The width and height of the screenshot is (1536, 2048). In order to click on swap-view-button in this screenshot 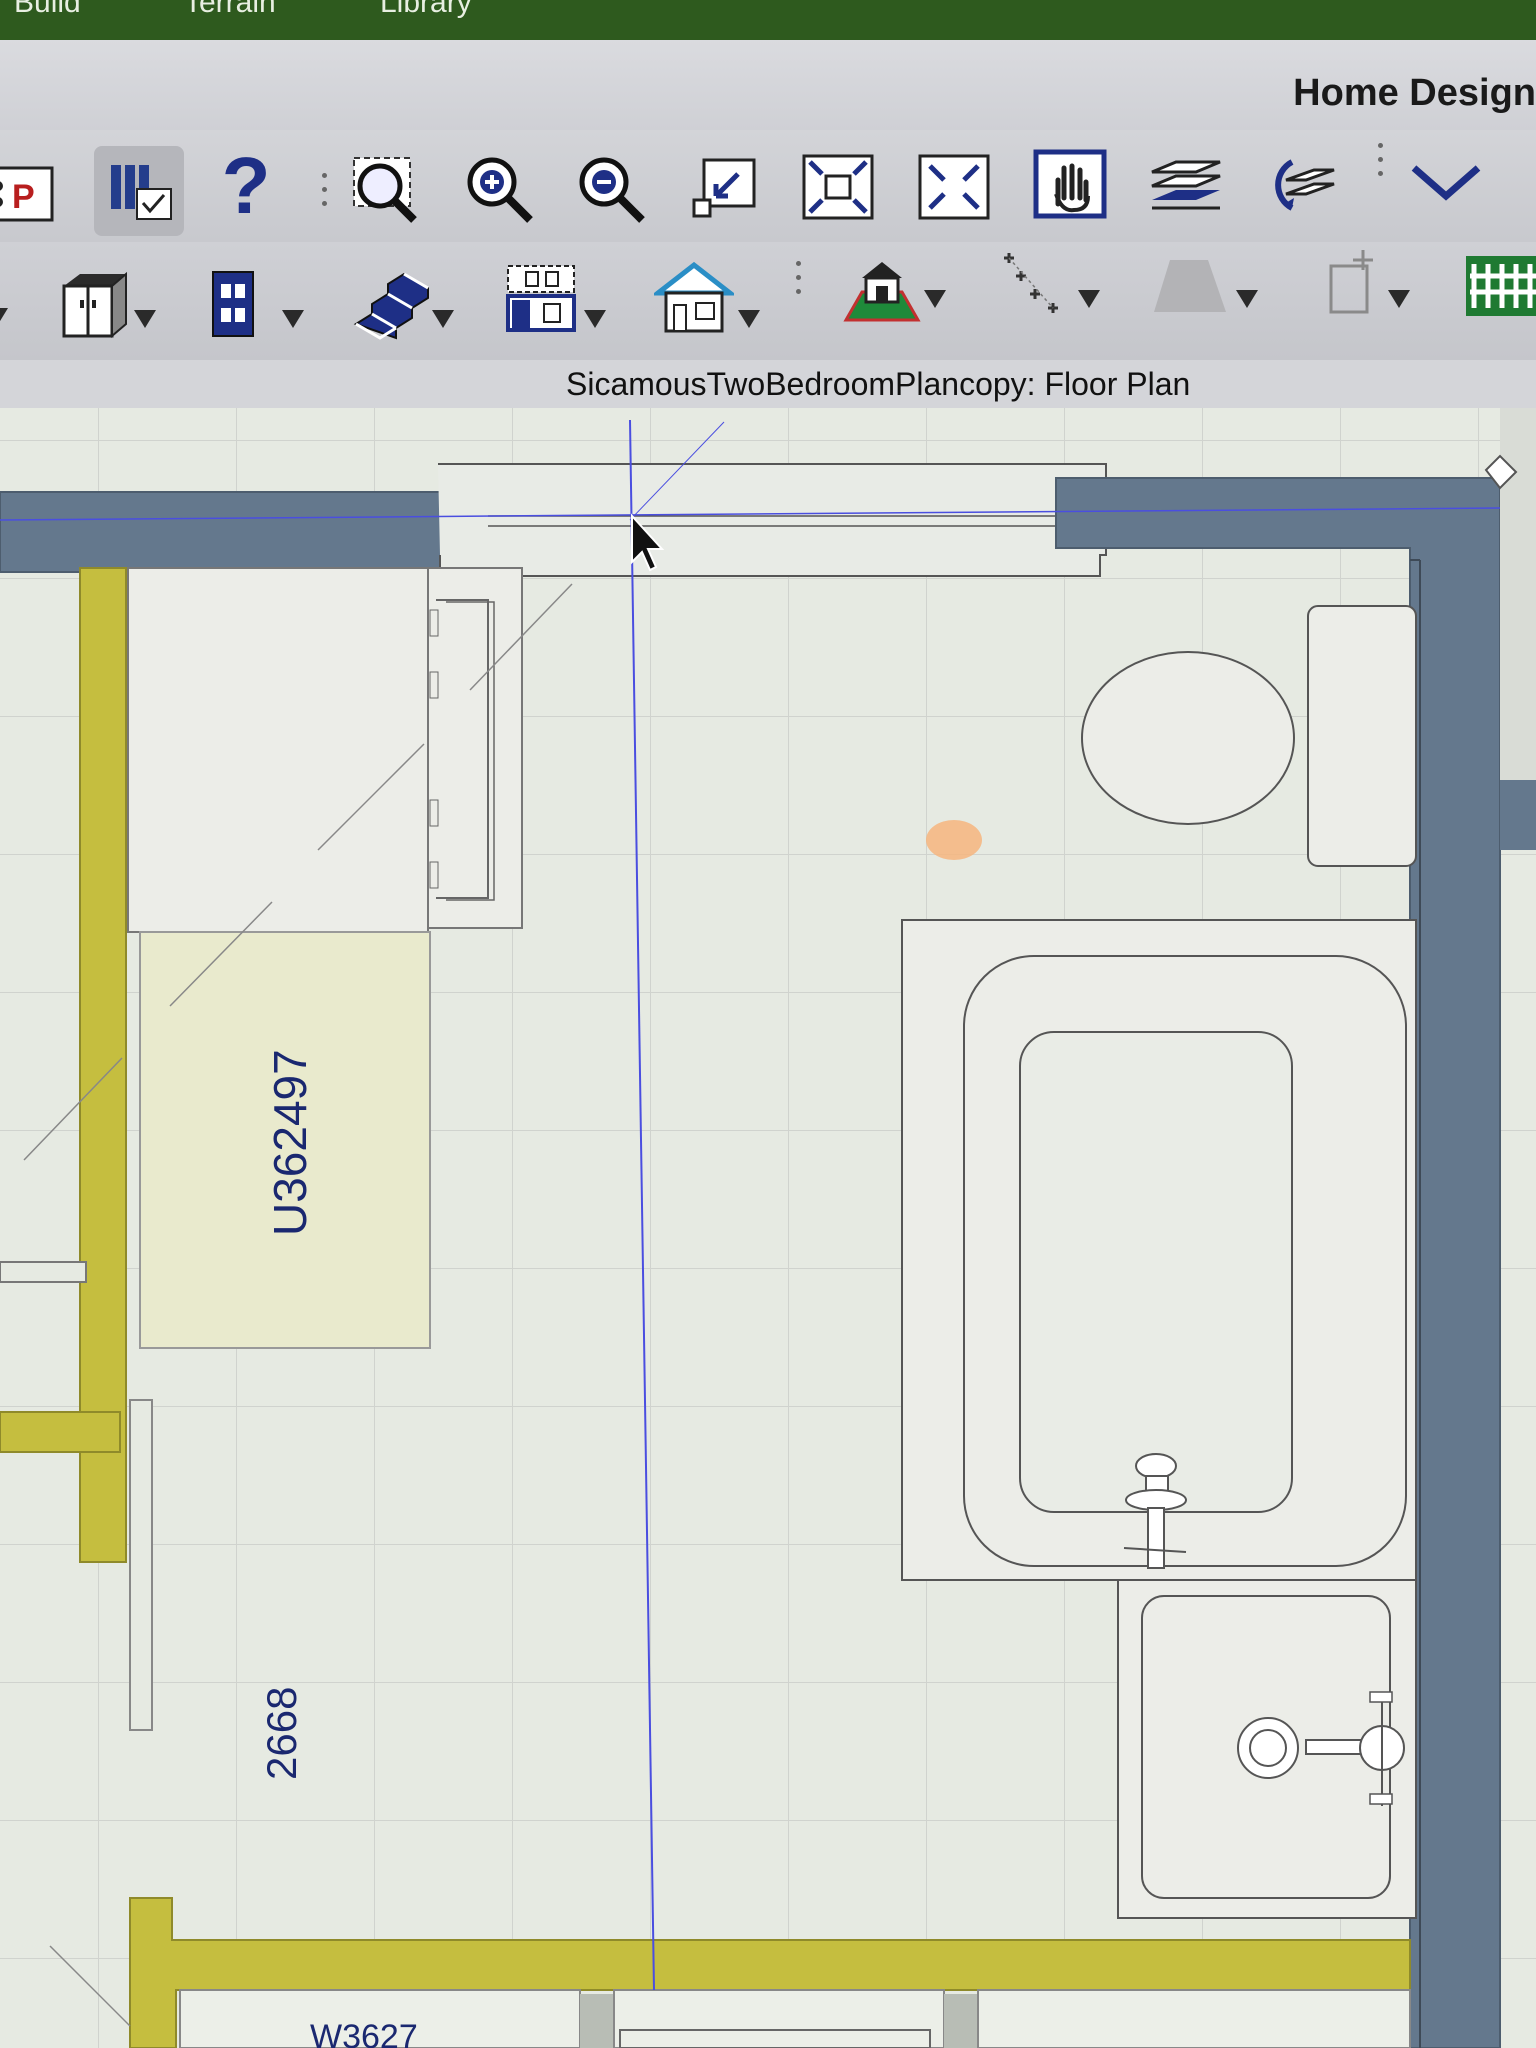, I will do `click(1302, 186)`.